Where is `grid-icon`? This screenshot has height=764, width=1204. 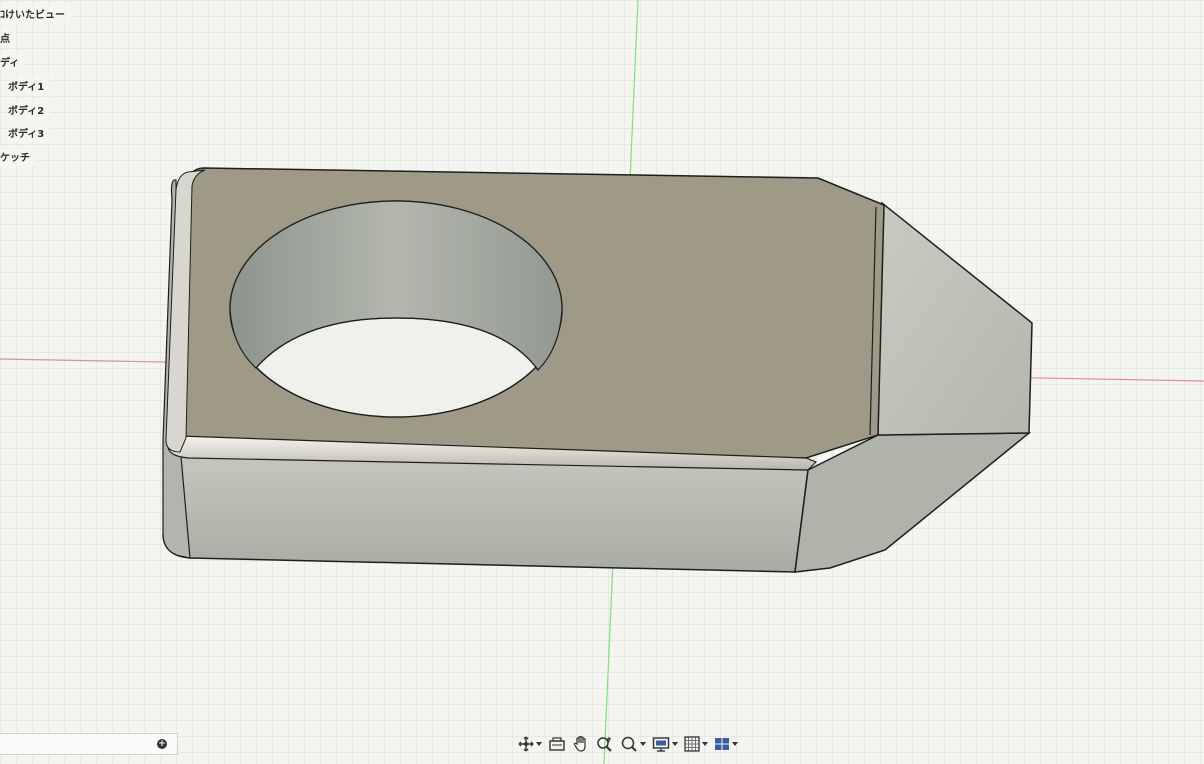 grid-icon is located at coordinates (692, 744).